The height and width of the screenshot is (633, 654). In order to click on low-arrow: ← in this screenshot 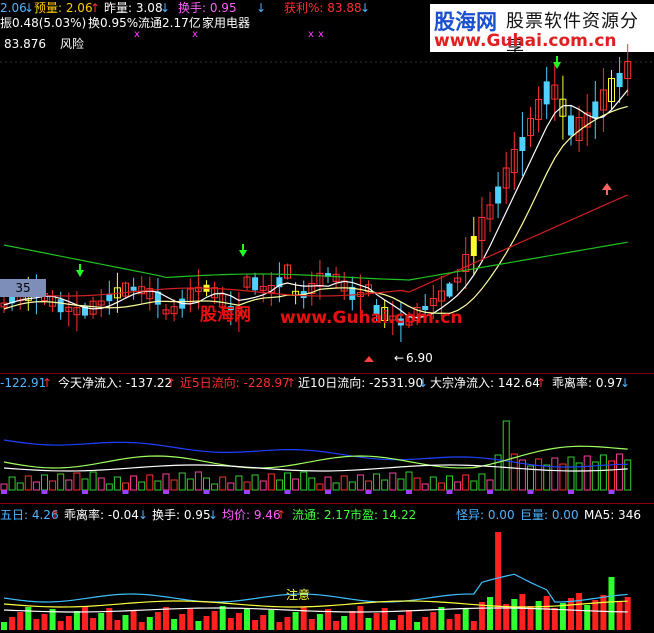, I will do `click(399, 358)`.